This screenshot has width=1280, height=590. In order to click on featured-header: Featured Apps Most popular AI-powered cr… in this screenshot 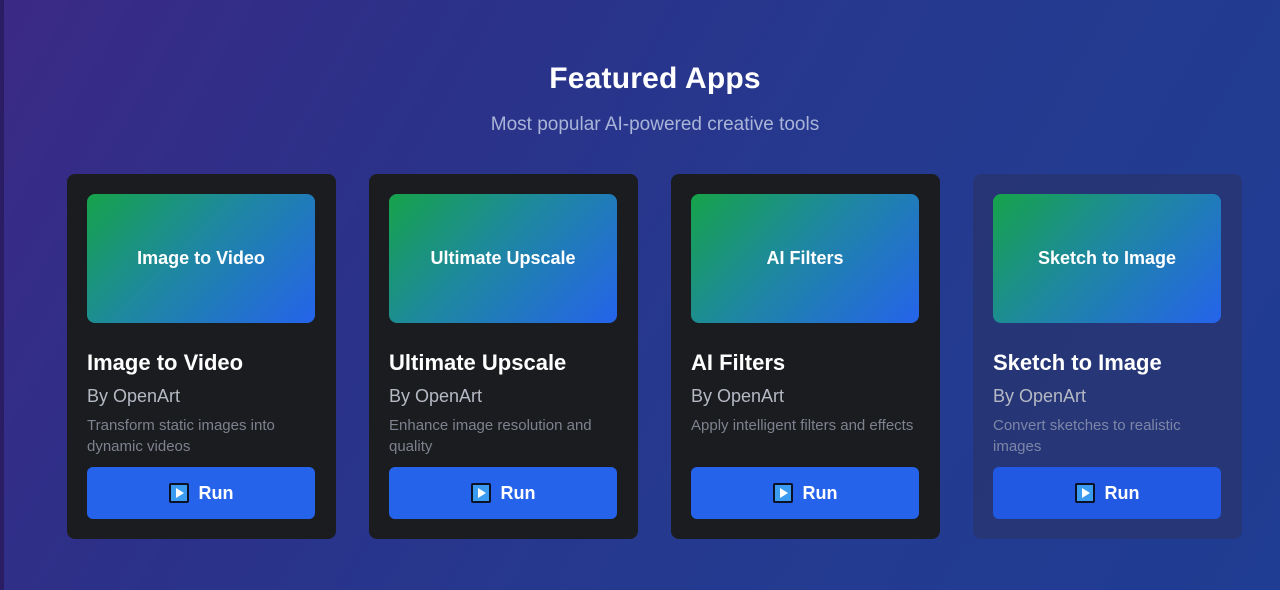, I will do `click(640, 99)`.